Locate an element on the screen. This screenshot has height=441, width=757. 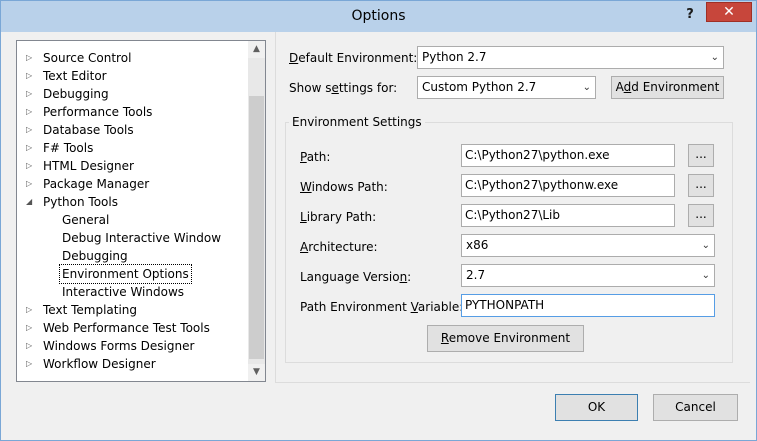
tree-item-label: Source Control is located at coordinates (87, 58).